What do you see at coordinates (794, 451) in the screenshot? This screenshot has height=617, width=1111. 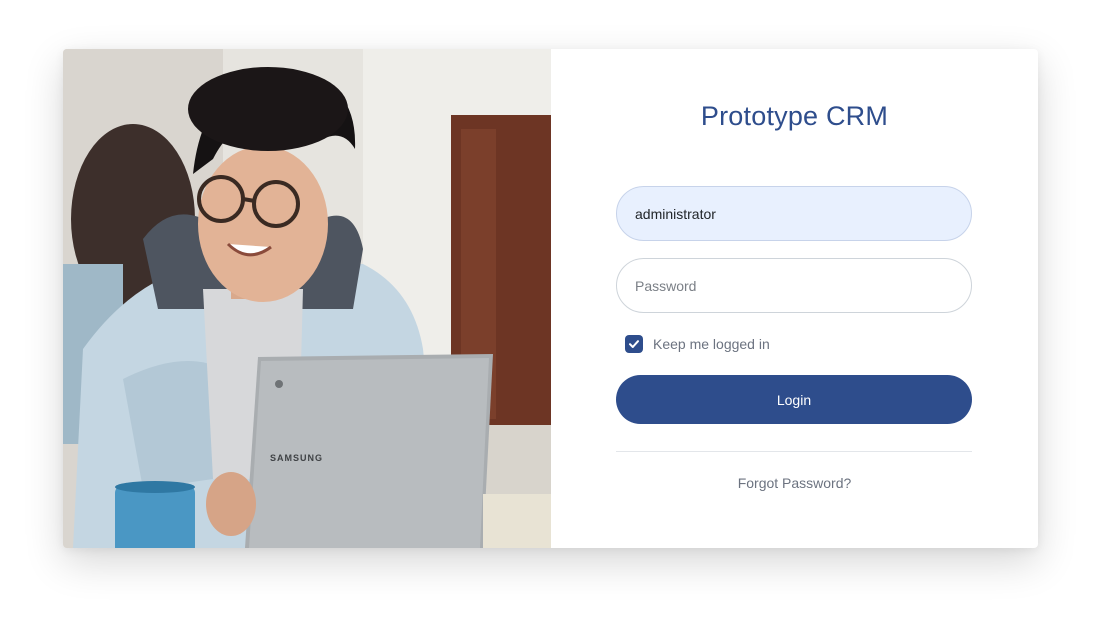 I see `form-divider` at bounding box center [794, 451].